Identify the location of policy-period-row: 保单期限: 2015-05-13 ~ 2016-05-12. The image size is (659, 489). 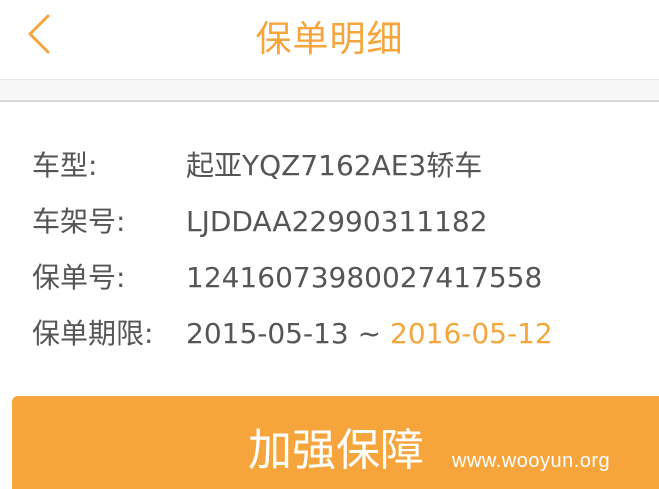
(329, 334).